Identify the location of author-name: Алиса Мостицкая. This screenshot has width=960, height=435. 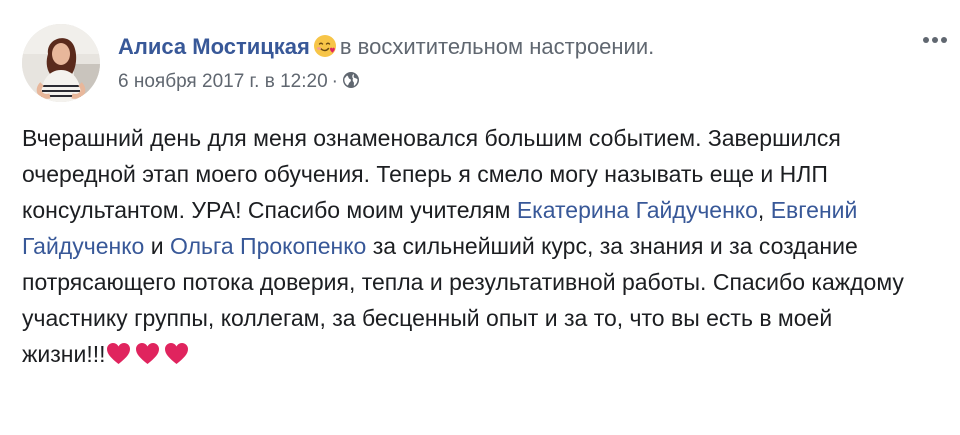
(214, 46).